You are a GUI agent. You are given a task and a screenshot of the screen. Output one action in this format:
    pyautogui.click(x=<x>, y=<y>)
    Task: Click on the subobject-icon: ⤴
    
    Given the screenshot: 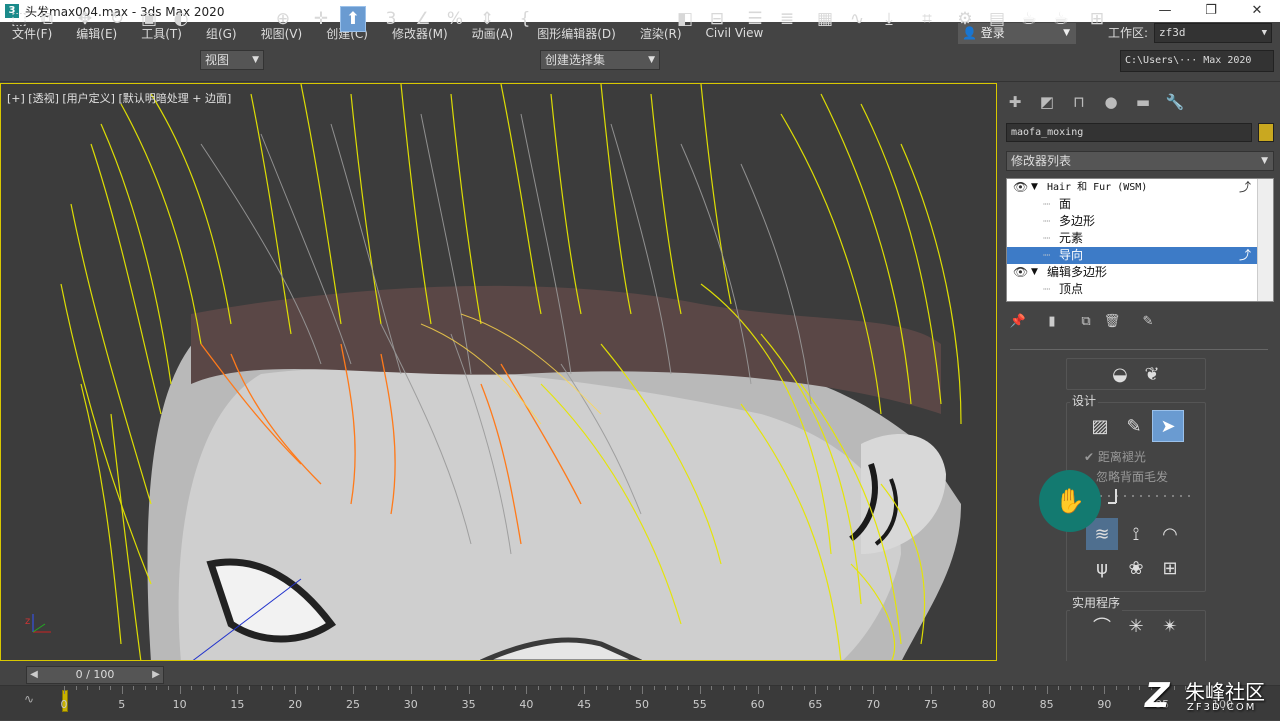 What is the action you would take?
    pyautogui.click(x=1245, y=187)
    